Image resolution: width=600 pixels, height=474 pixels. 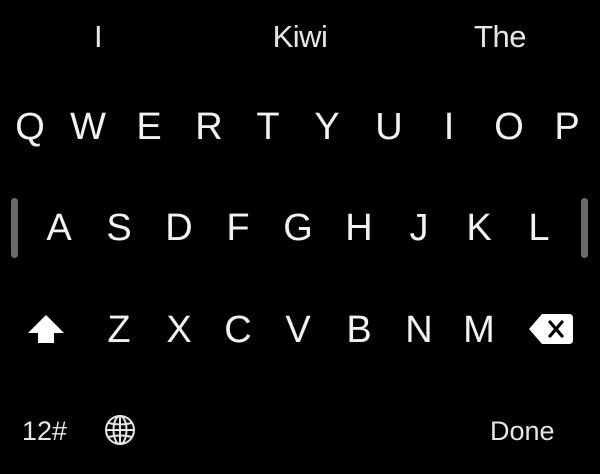 I want to click on key-n: N, so click(x=419, y=330).